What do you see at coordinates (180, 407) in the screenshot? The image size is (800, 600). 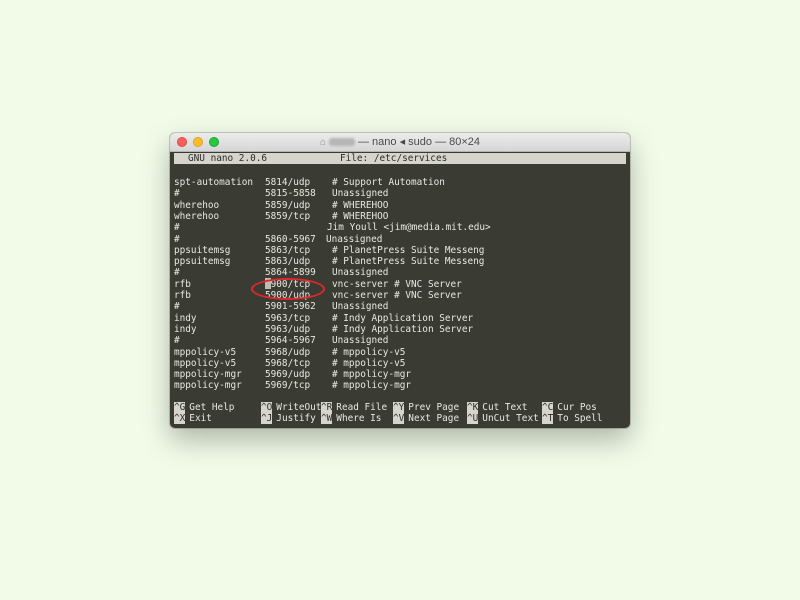 I see `shortcut-key: ^G` at bounding box center [180, 407].